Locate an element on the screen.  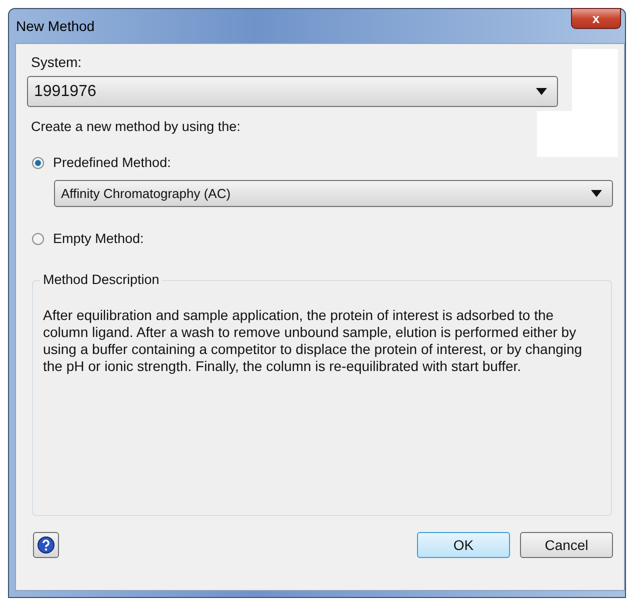
description-text: After equilibration and sample application, the protein of interest is adsorbed to the column ligand. After a wash to remove unbound sample, elution is performed either by using a buffer containing a competitor to displace the protein of interest, or by changing the pH or ionic strength. Finally, the column is re-equilibrated with start buffer. is located at coordinates (313, 341).